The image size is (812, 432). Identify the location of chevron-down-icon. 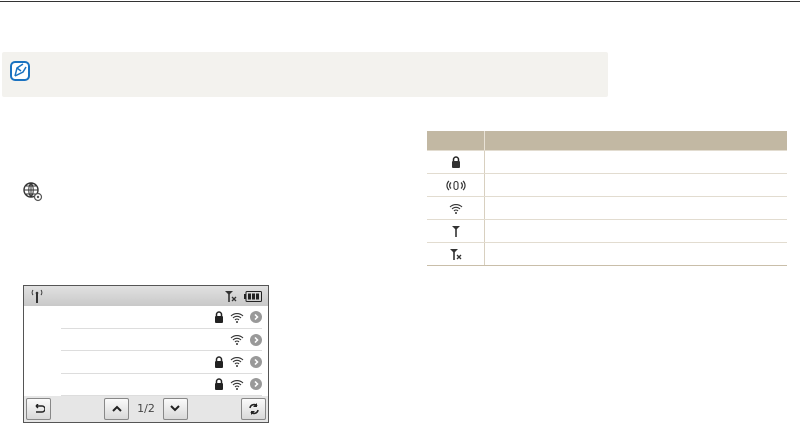
(175, 408).